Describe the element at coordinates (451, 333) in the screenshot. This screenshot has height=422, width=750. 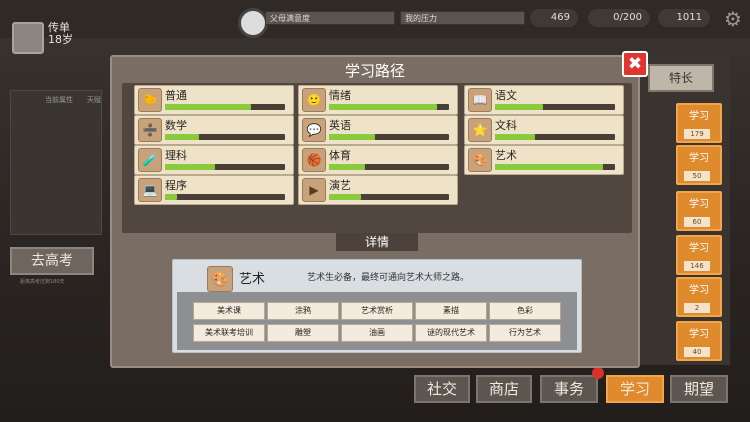
I see `course-tag: 谜的现代艺术` at that location.